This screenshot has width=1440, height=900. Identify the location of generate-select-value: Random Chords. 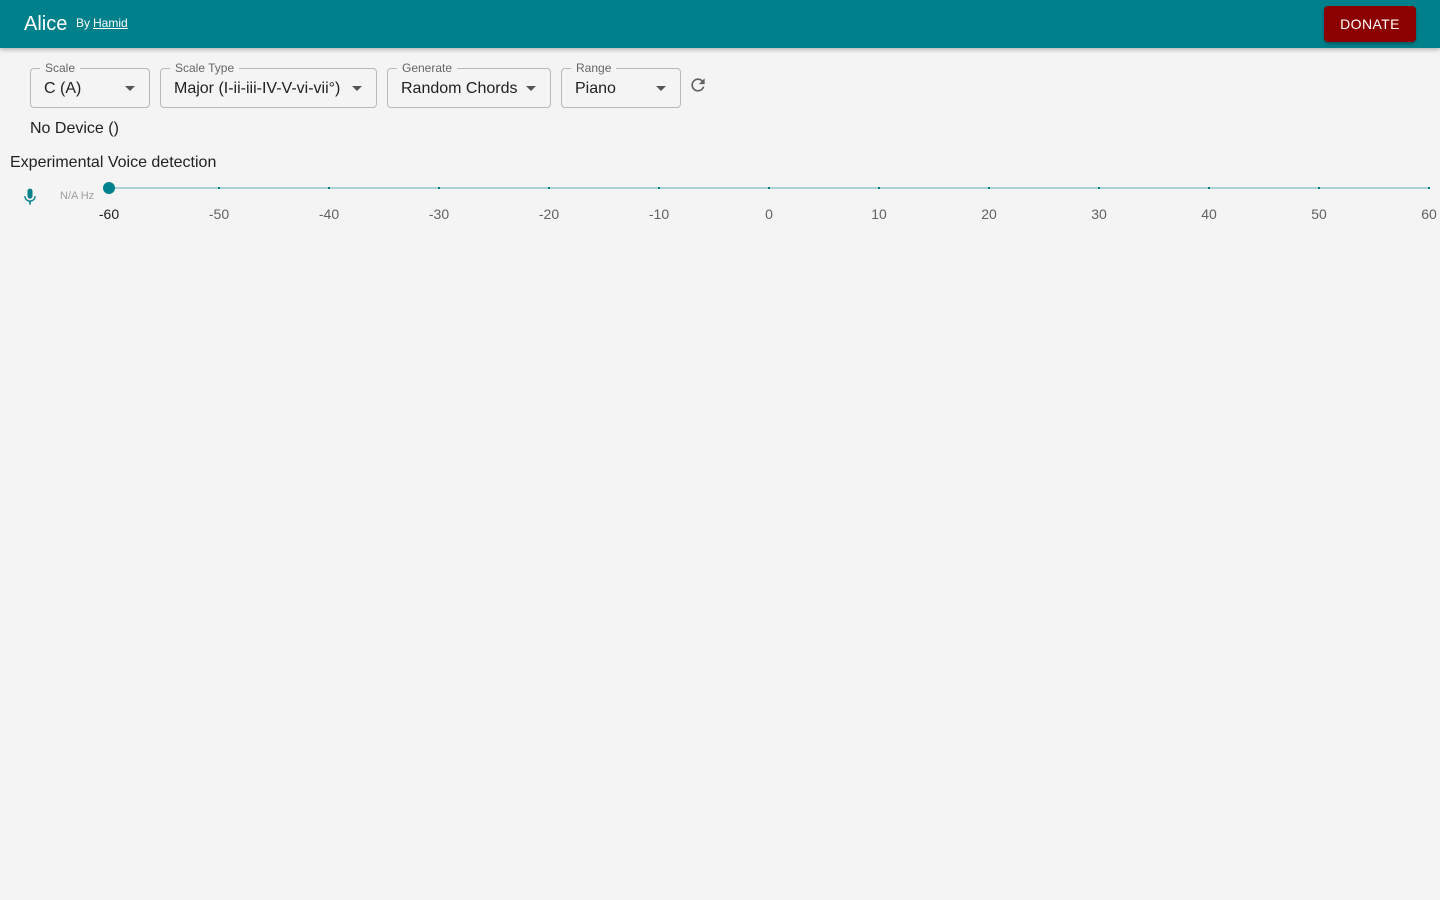
(459, 88).